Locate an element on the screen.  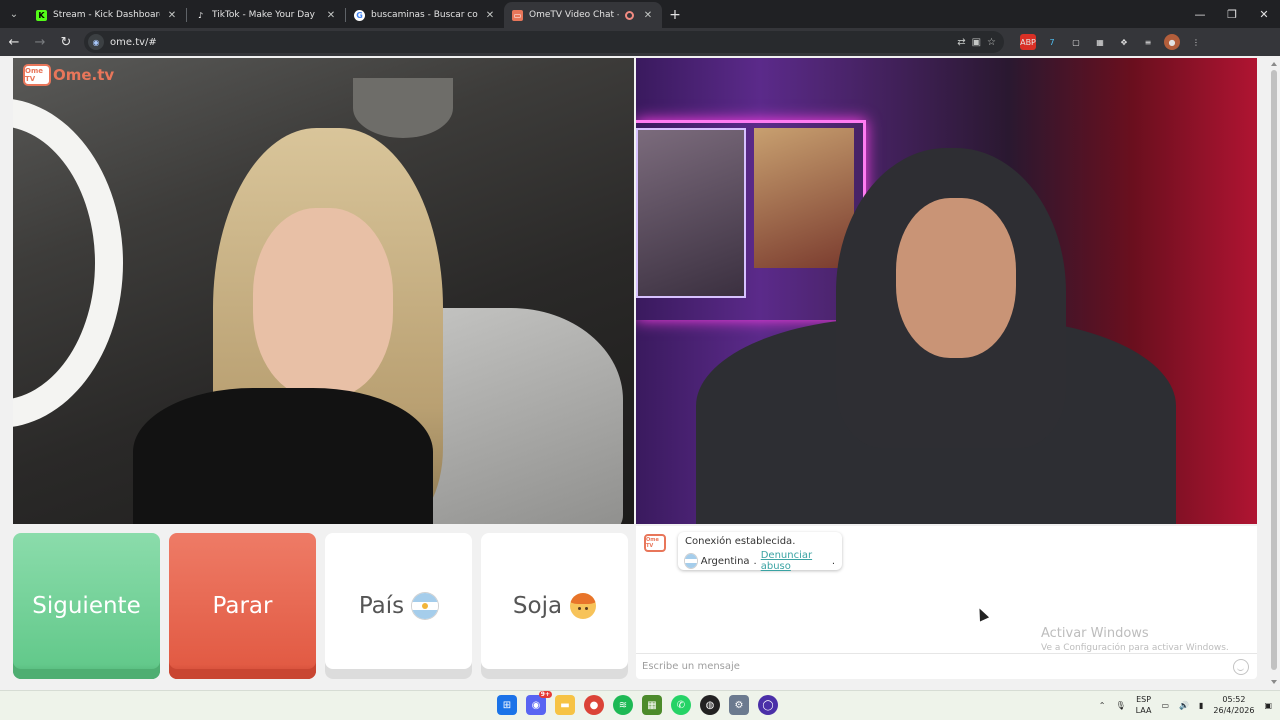
browser-toolbar: ← → ↻ ◉ ome.tv/# ⇄ ▣ ☆ ABP 7 ▢ ▦ ✥ ≡ ● ⋮ is located at coordinates (640, 42).